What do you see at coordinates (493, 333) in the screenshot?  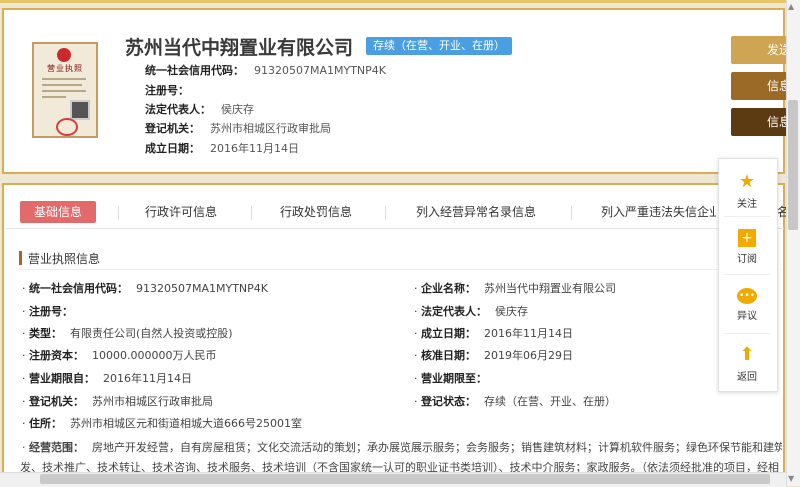 I see `field-established: · 成立日期： 2016年11月14日` at bounding box center [493, 333].